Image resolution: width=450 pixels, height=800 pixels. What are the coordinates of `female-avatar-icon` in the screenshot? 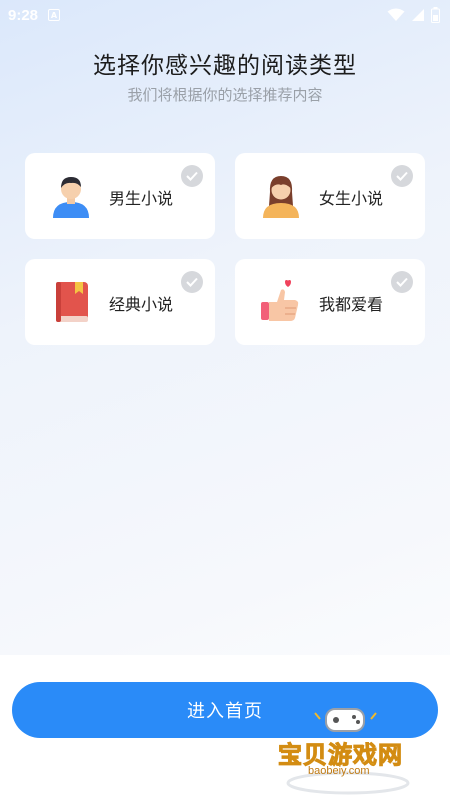 It's located at (281, 197).